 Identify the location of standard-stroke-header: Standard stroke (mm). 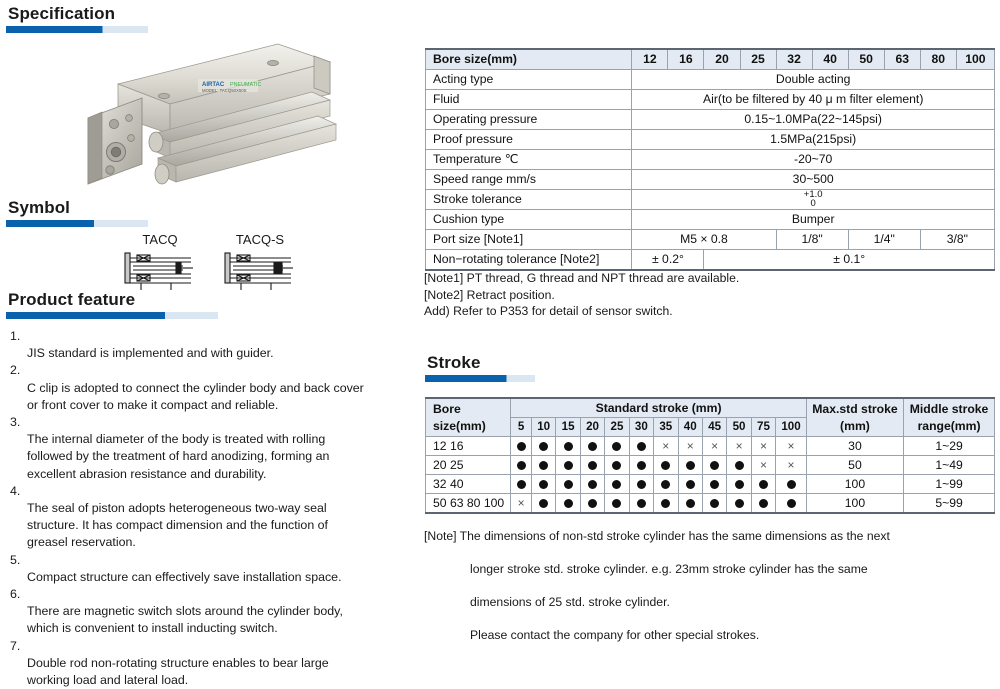
(658, 407).